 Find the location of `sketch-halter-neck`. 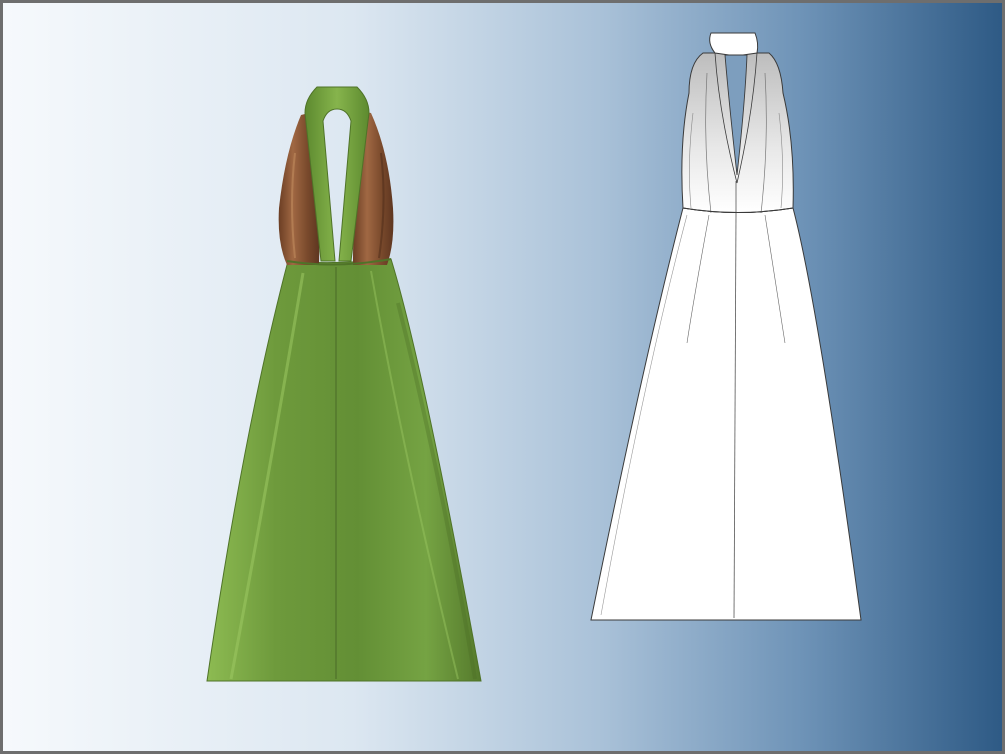

sketch-halter-neck is located at coordinates (734, 44).